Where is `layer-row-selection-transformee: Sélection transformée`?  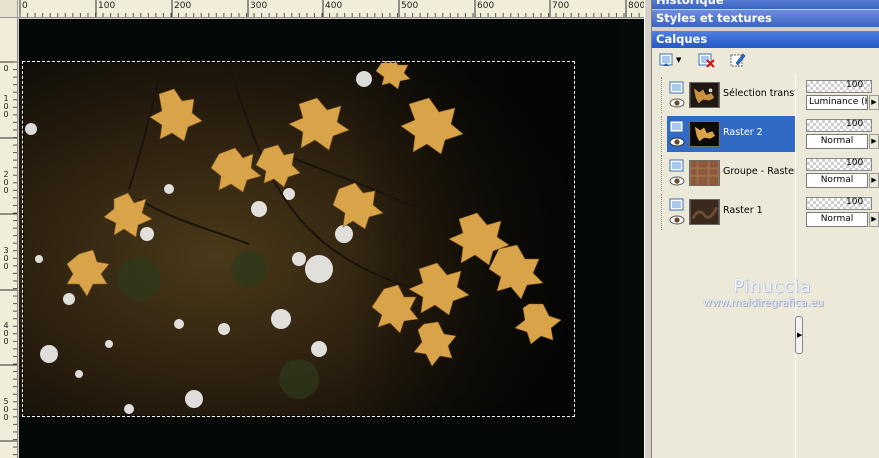 layer-row-selection-transformee: Sélection transformée is located at coordinates (728, 95).